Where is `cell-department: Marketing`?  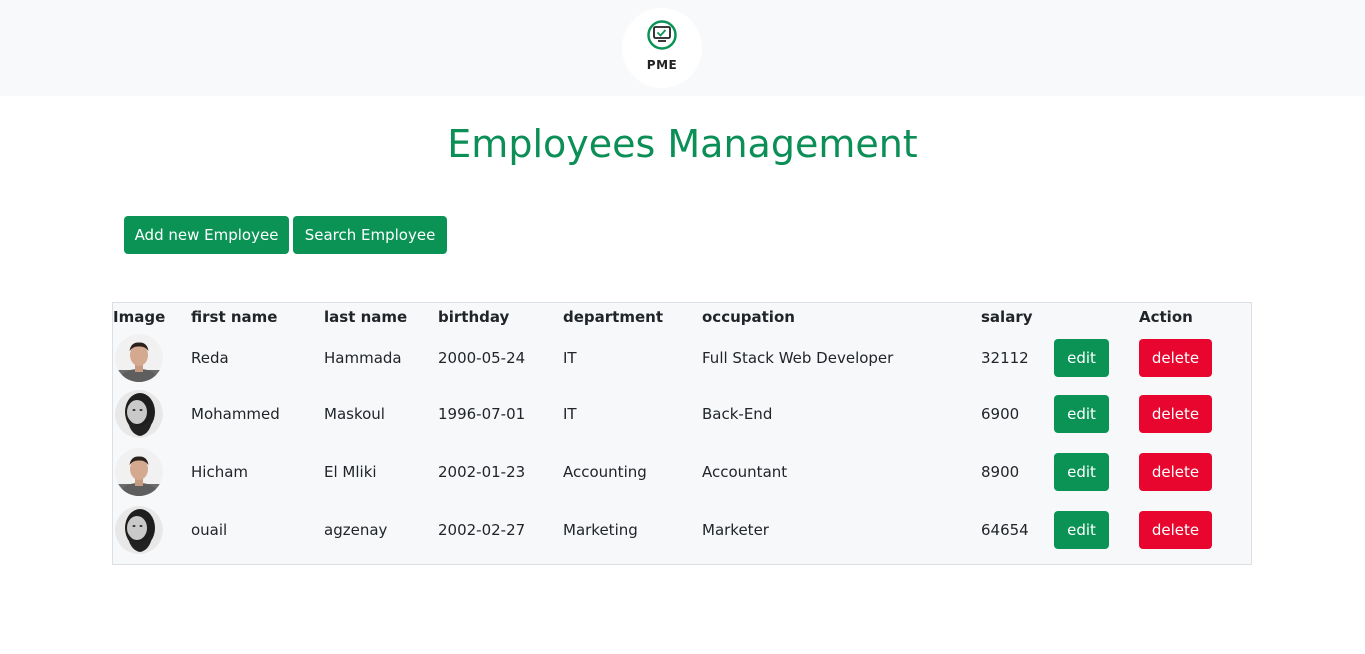
cell-department: Marketing is located at coordinates (600, 530).